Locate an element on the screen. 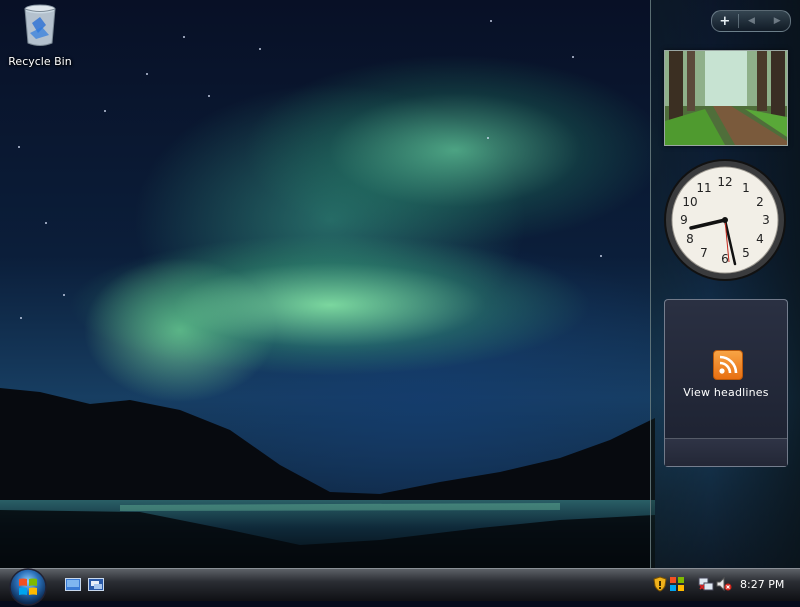 The width and height of the screenshot is (800, 607). start-button is located at coordinates (28, 587).